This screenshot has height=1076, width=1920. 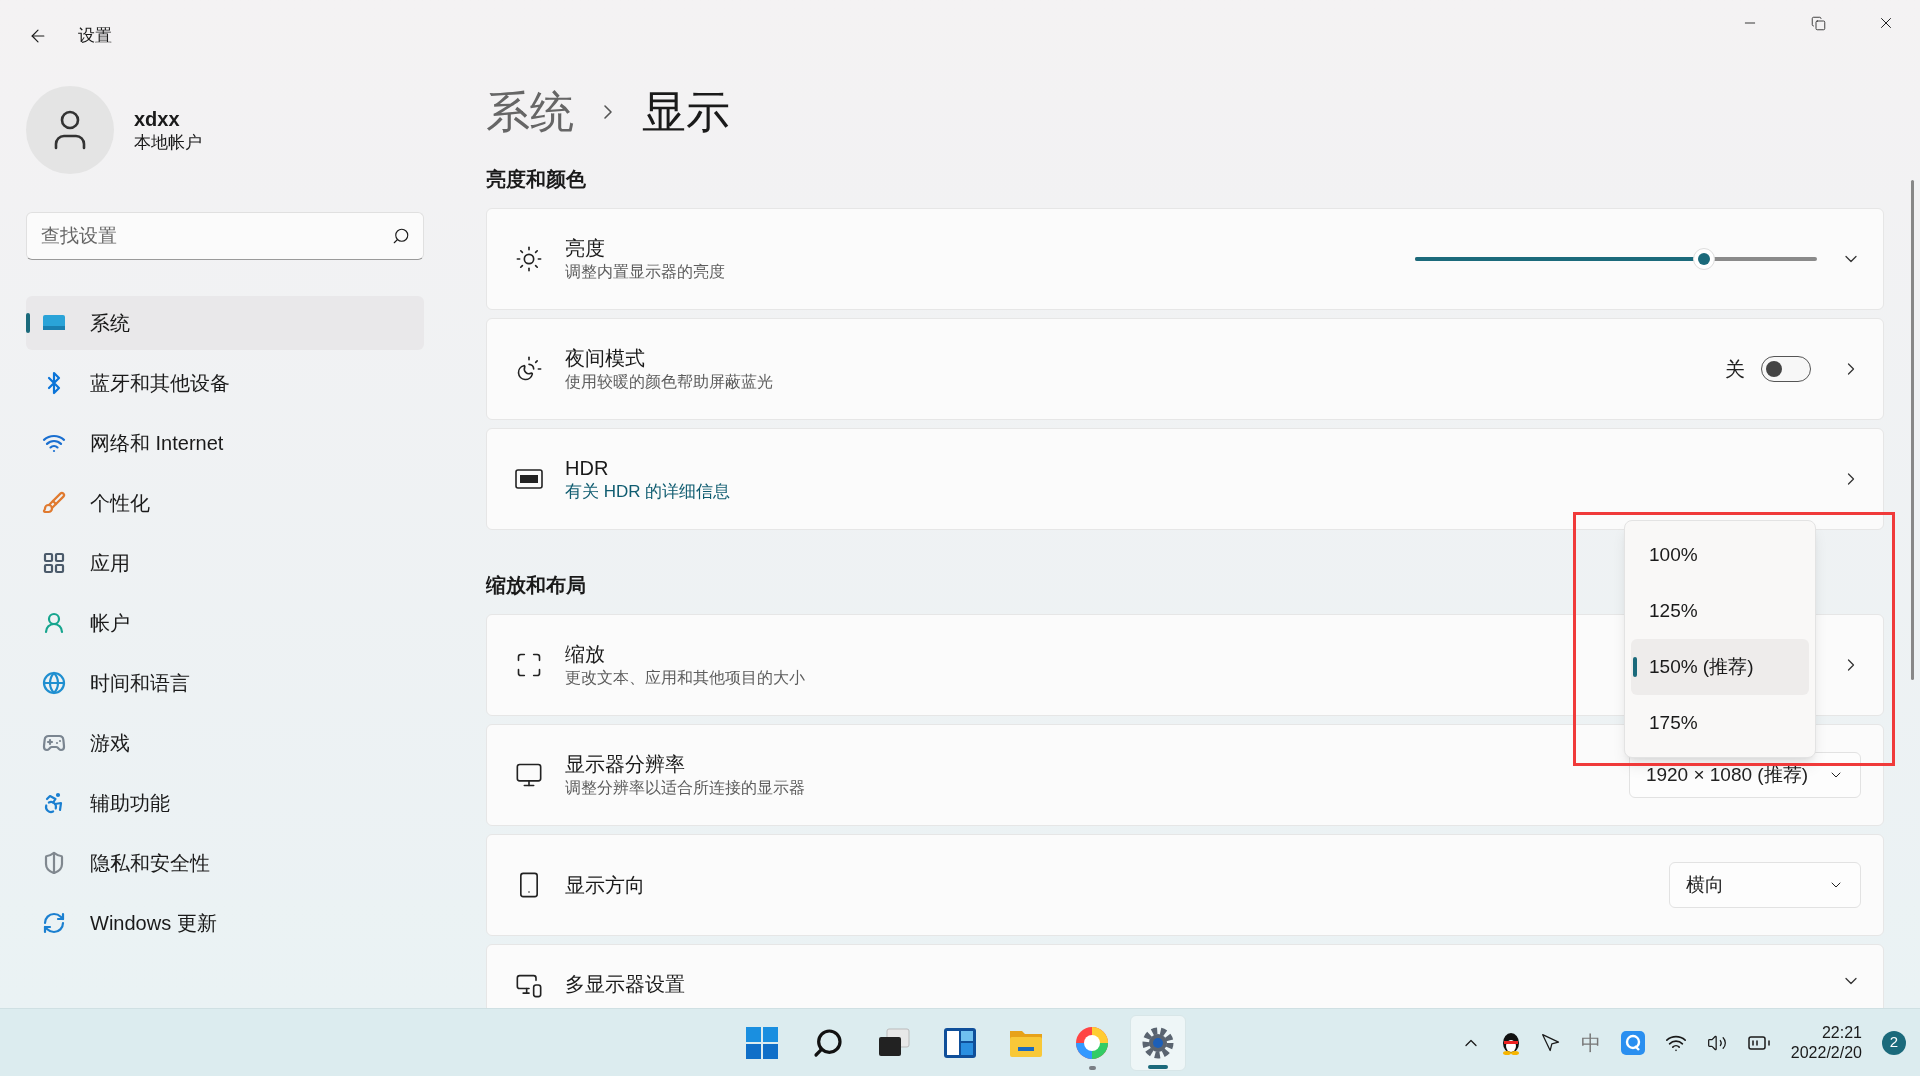 I want to click on setting-description: 更改文本、应用和其他项目的大小, so click(x=685, y=678).